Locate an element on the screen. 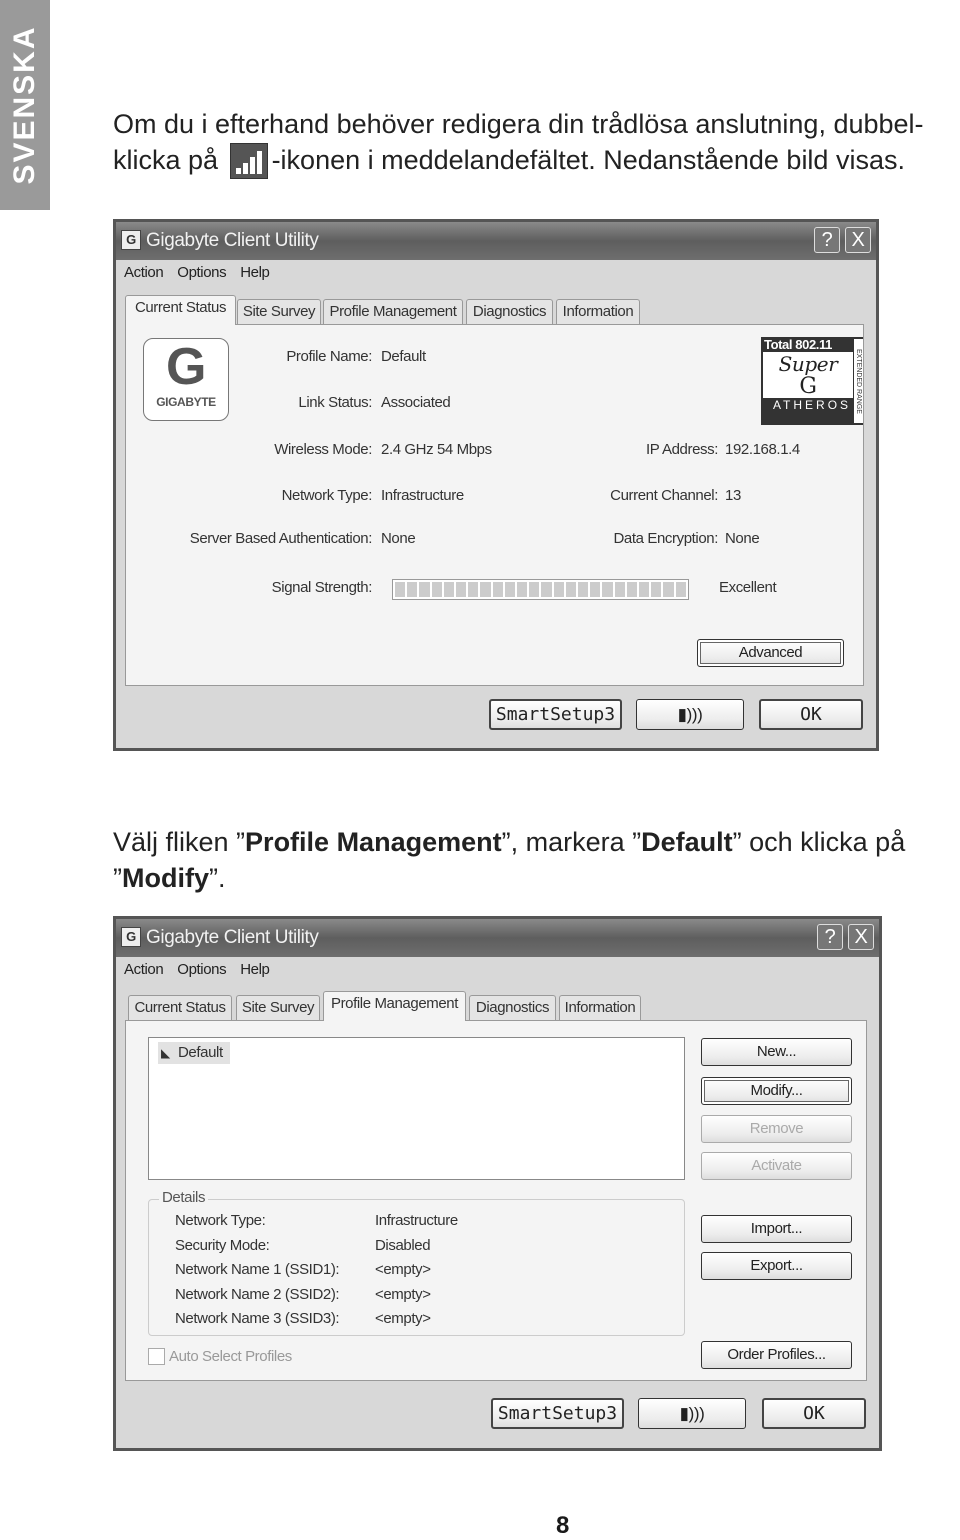  activate-button: Activate is located at coordinates (776, 1166).